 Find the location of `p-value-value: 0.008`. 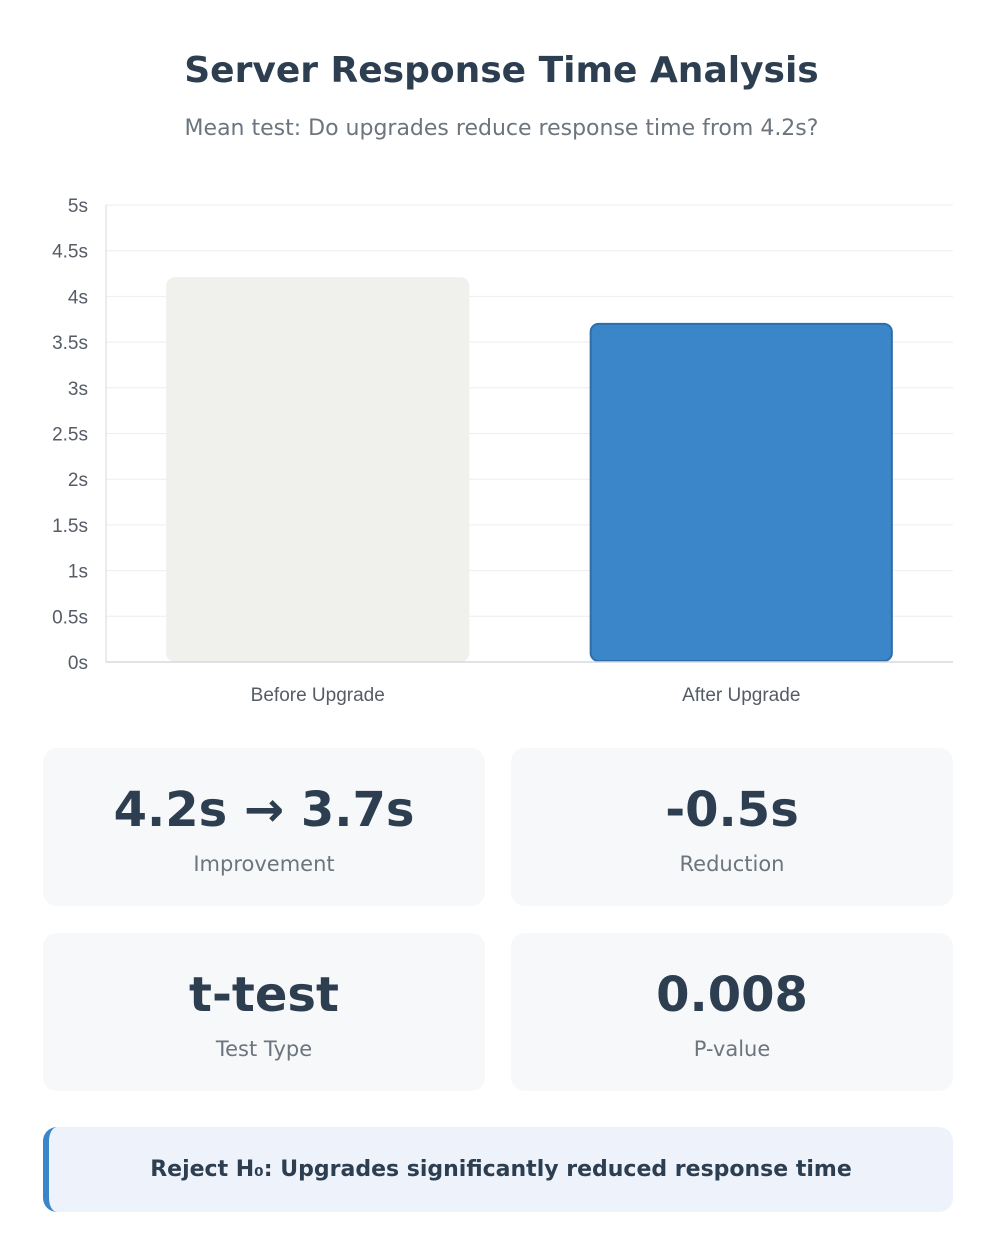

p-value-value: 0.008 is located at coordinates (732, 995).